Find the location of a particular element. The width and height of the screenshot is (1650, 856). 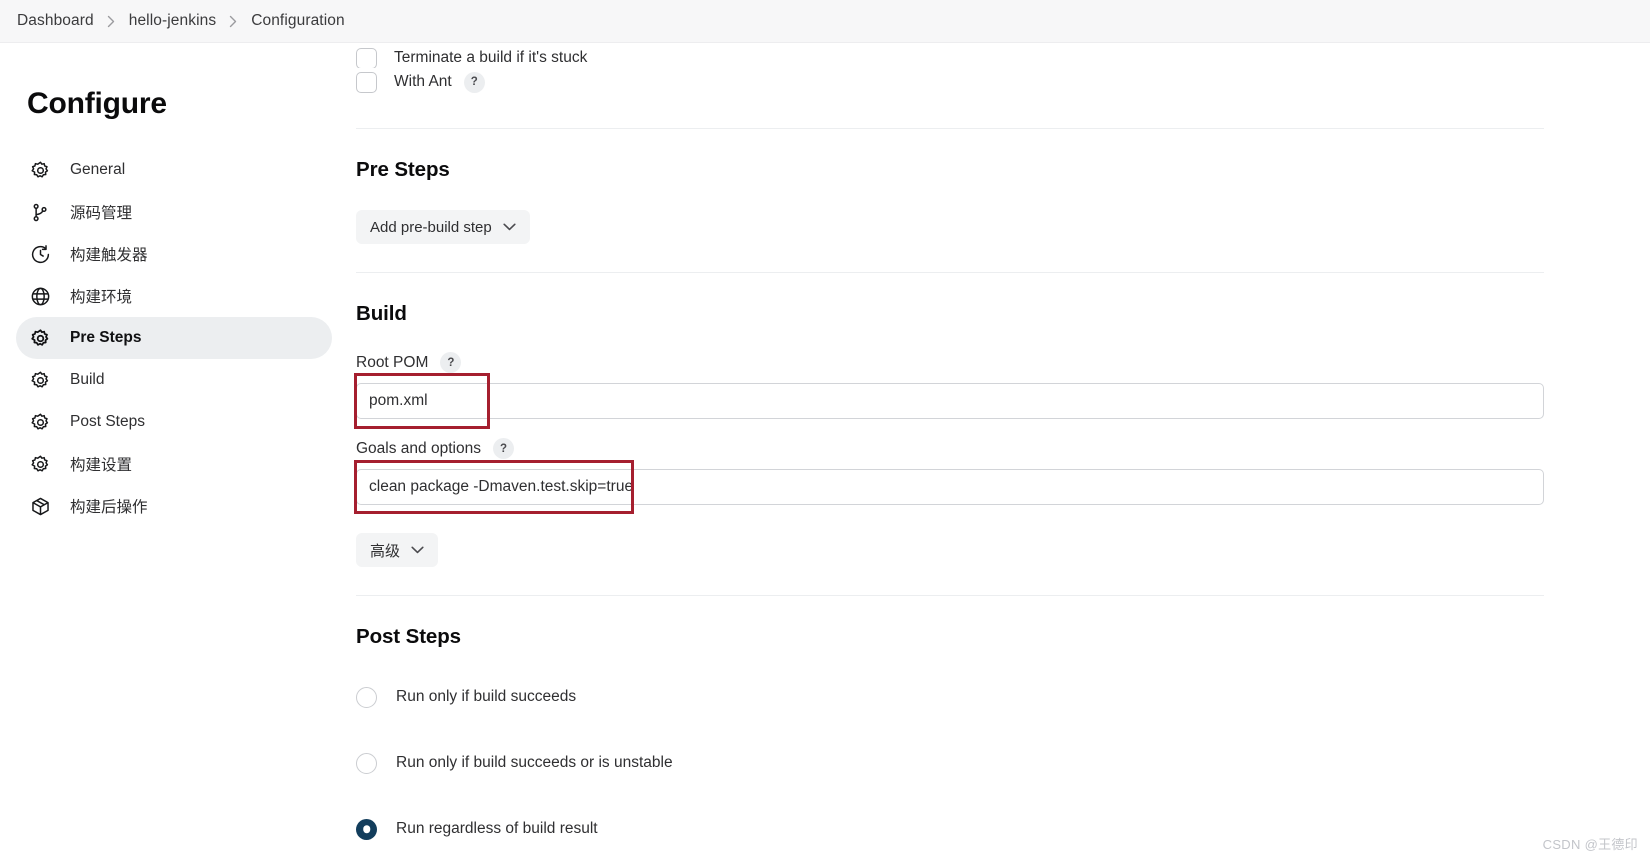

add-pre-build-step-button: Add pre-build step is located at coordinates (443, 227).